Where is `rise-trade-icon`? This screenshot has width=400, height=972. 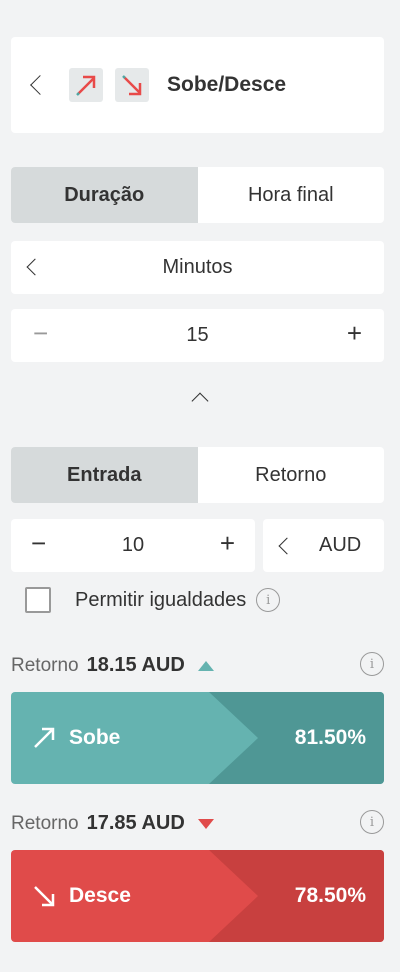
rise-trade-icon is located at coordinates (86, 85).